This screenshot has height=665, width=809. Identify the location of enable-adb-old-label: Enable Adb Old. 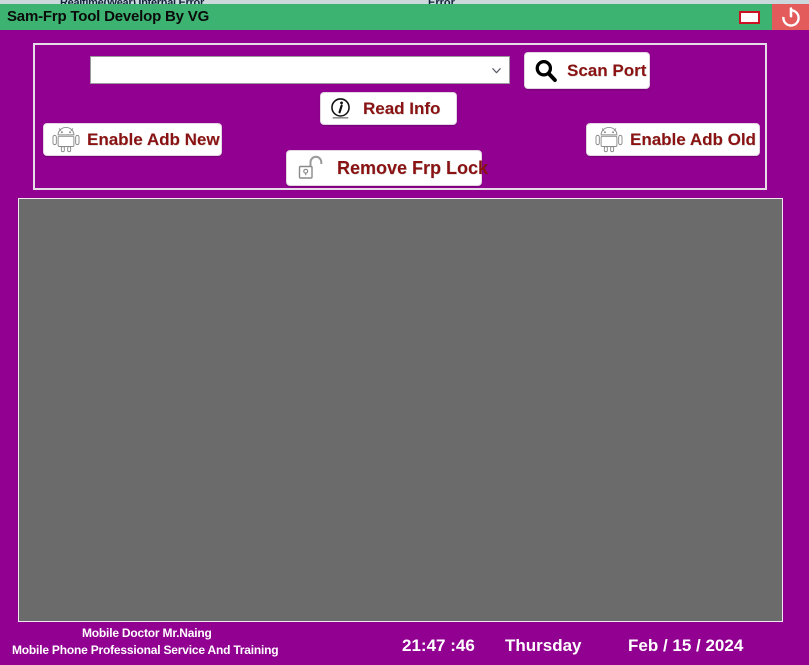
(693, 139).